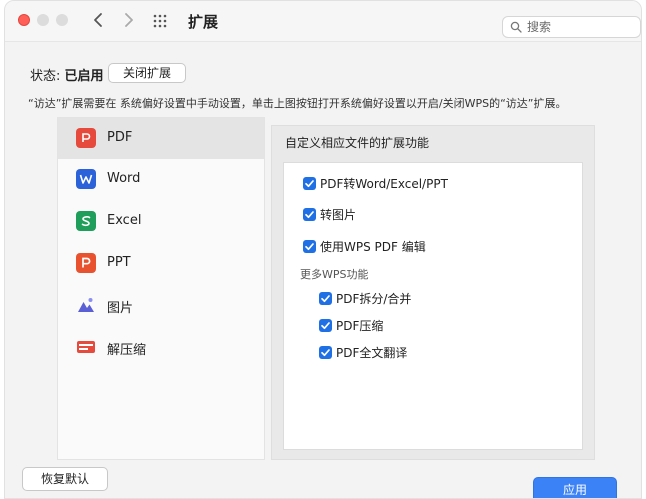 The height and width of the screenshot is (499, 646). What do you see at coordinates (147, 73) in the screenshot?
I see `disable-extension-button: 关闭扩展` at bounding box center [147, 73].